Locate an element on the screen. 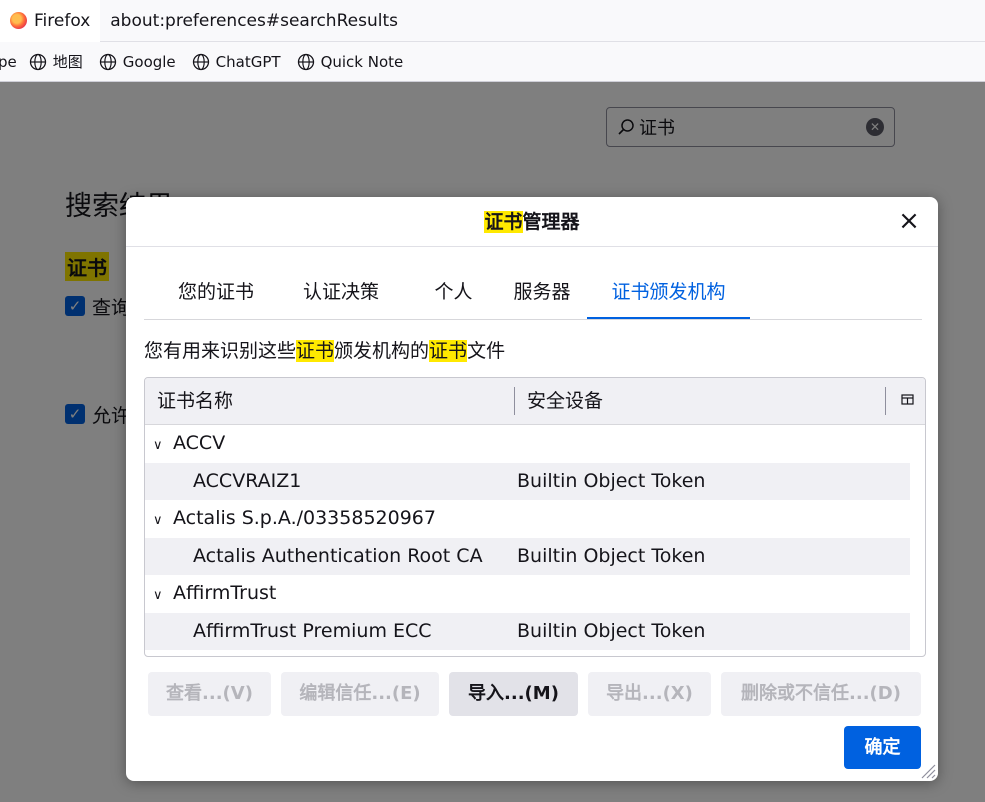  column-header-device: 安全设备 is located at coordinates (565, 401).